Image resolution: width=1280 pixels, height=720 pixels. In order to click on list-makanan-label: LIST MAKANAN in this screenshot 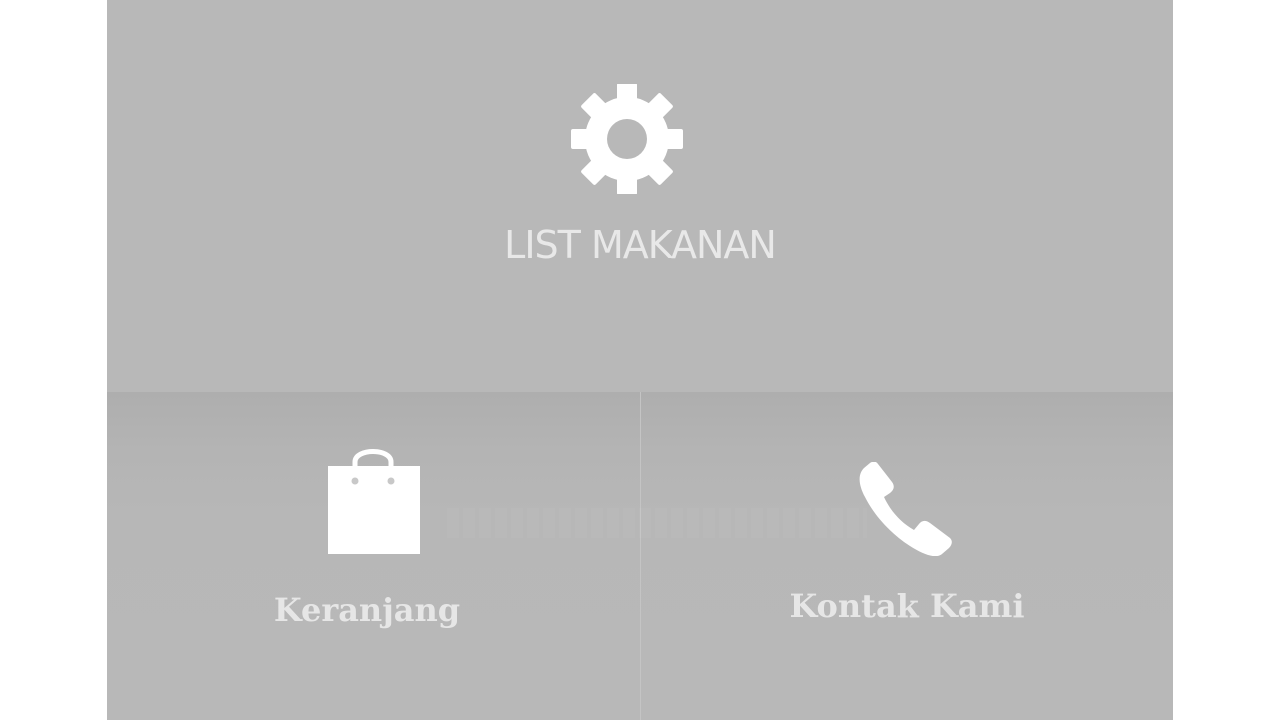, I will do `click(640, 245)`.